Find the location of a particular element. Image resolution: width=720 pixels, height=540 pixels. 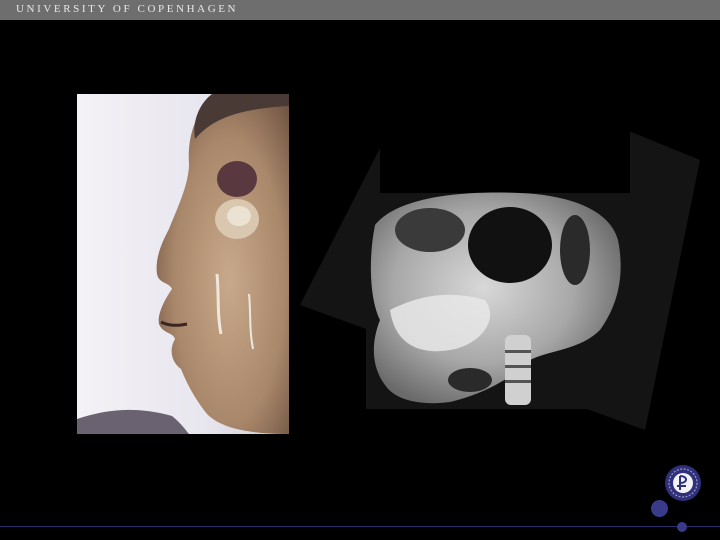

decorative-dot-large is located at coordinates (659, 508).